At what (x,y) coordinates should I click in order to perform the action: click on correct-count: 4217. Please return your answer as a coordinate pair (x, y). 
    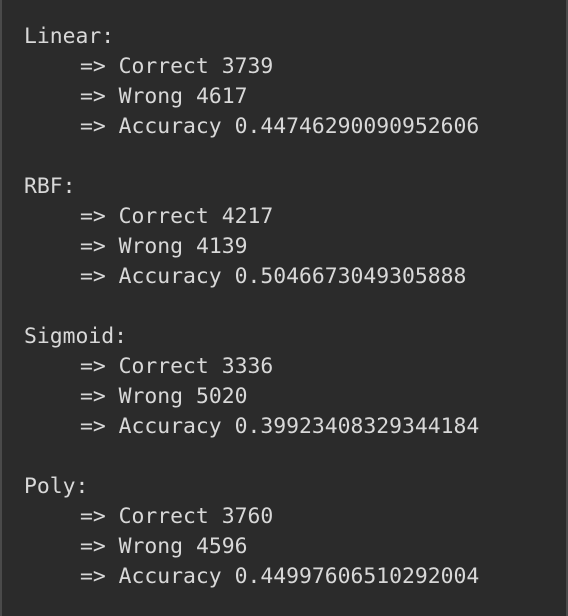
    Looking at the image, I should click on (247, 216).